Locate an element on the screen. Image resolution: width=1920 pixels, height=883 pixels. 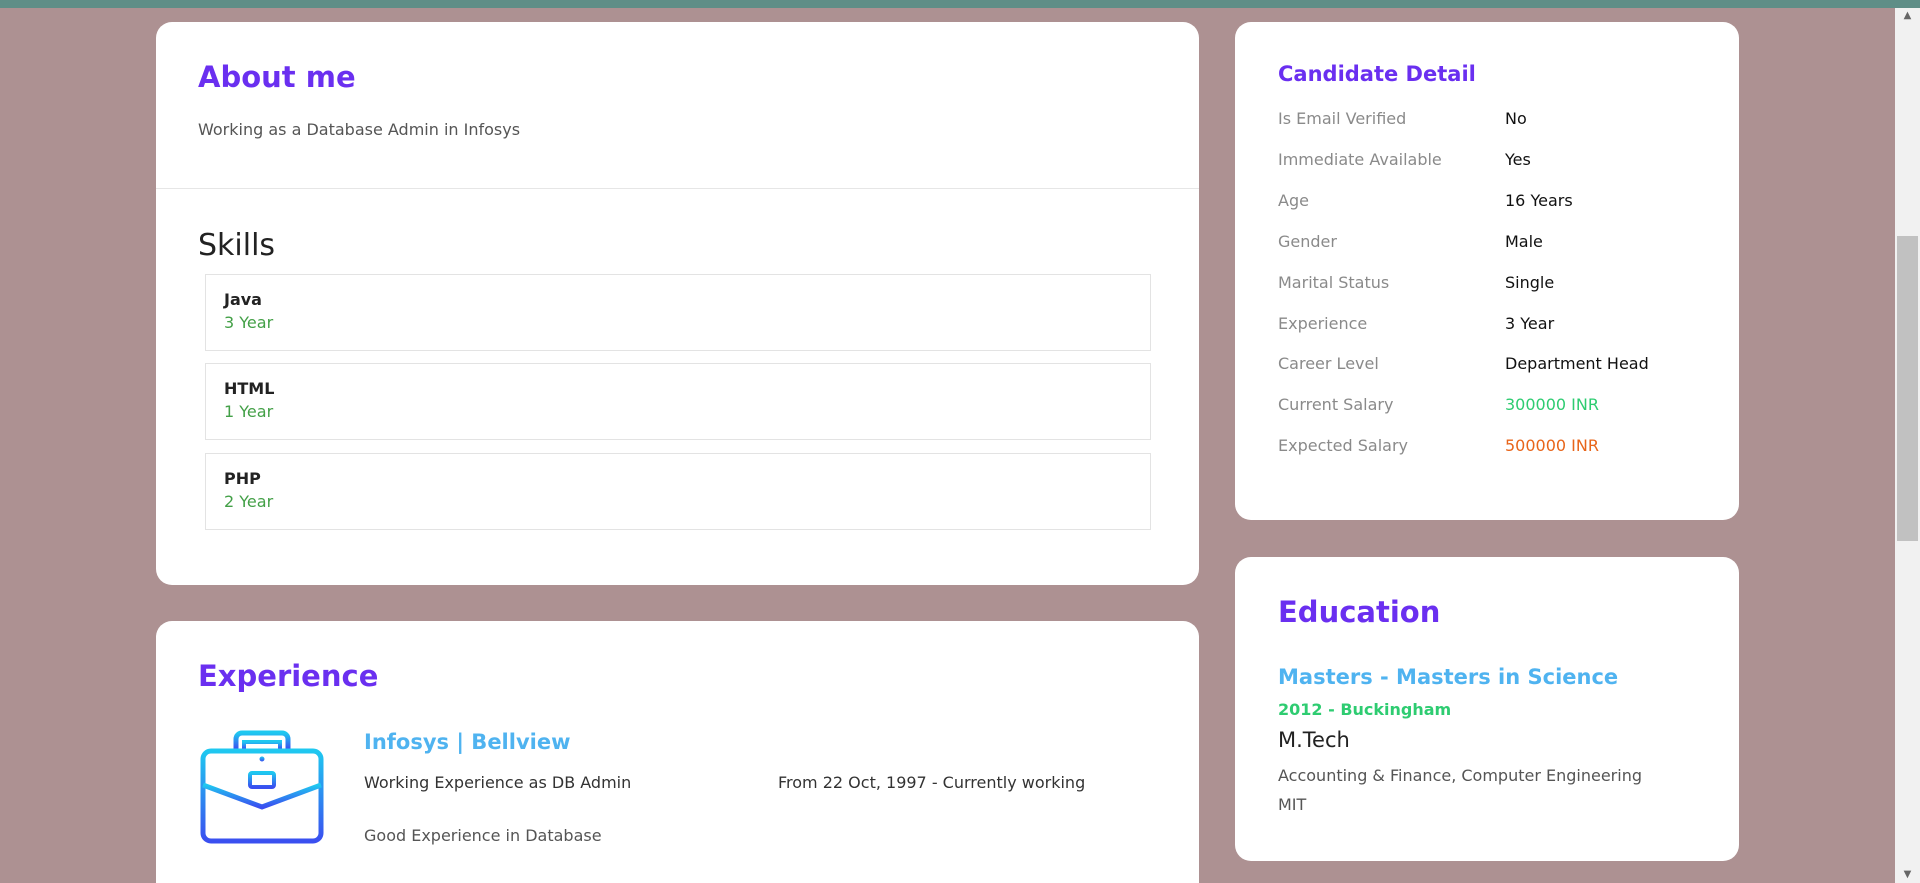
skill-item: PHP 2 Year is located at coordinates (678, 491).